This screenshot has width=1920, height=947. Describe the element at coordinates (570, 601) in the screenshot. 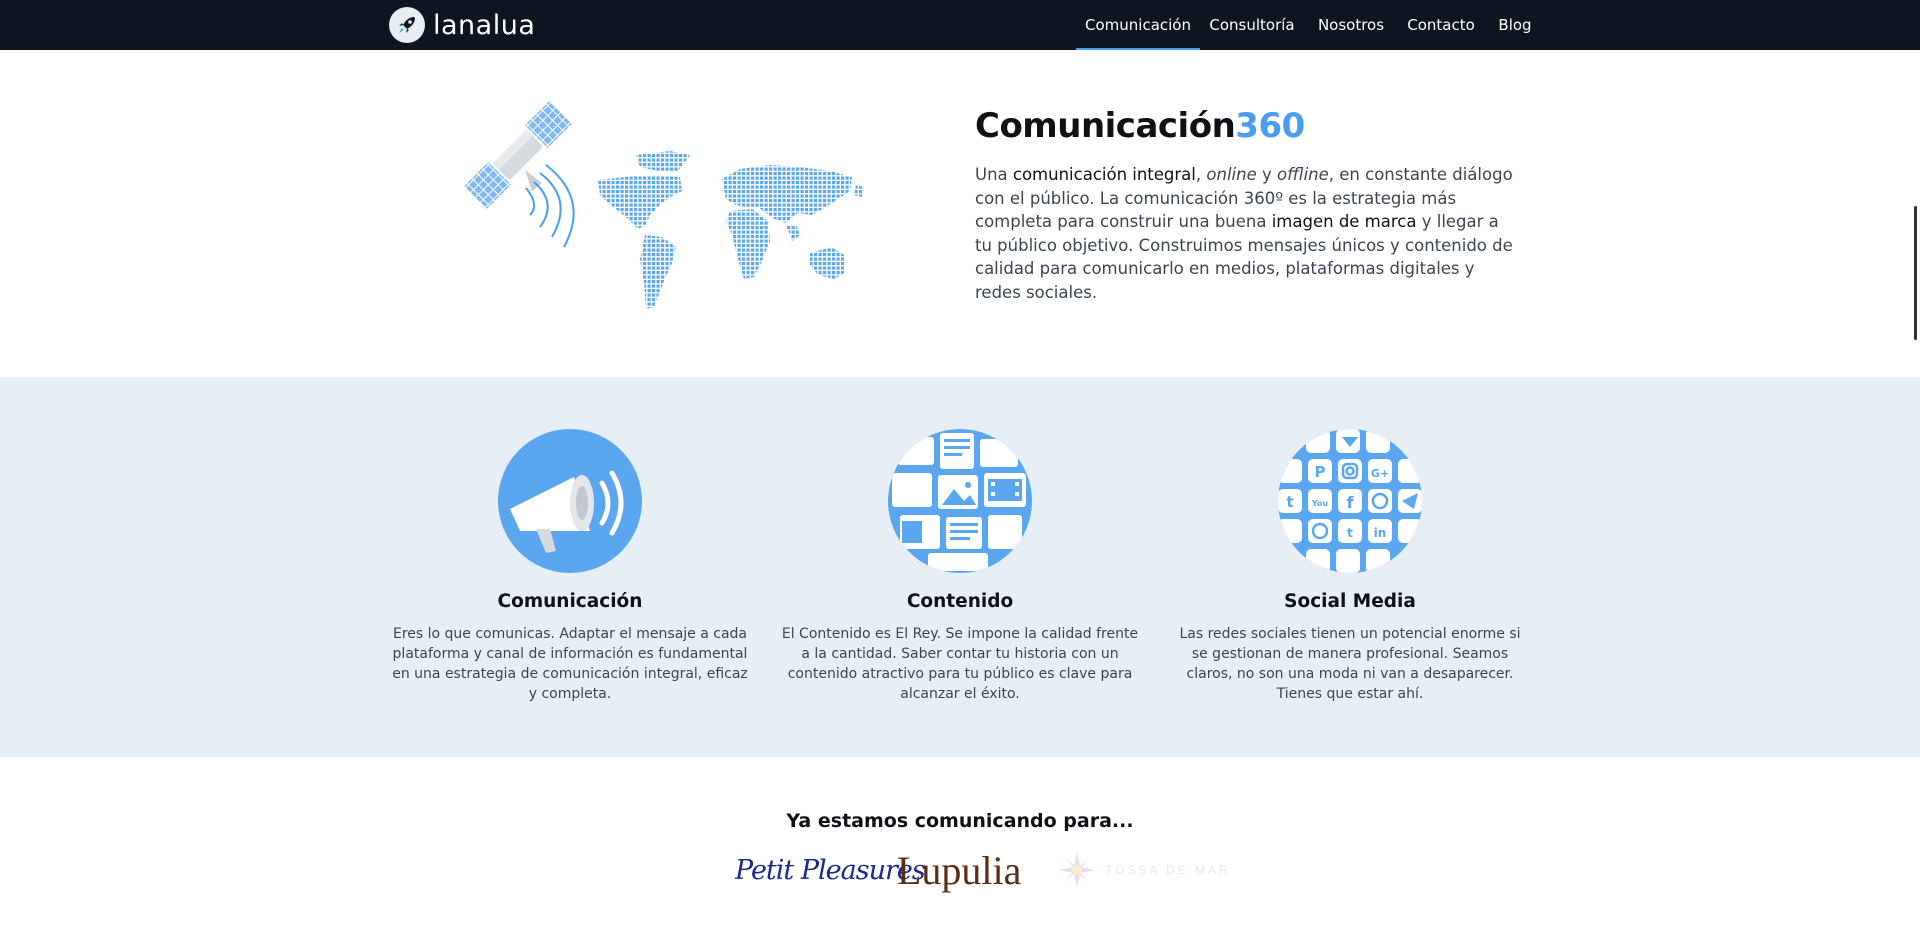

I see `service-title: Comunicación` at that location.